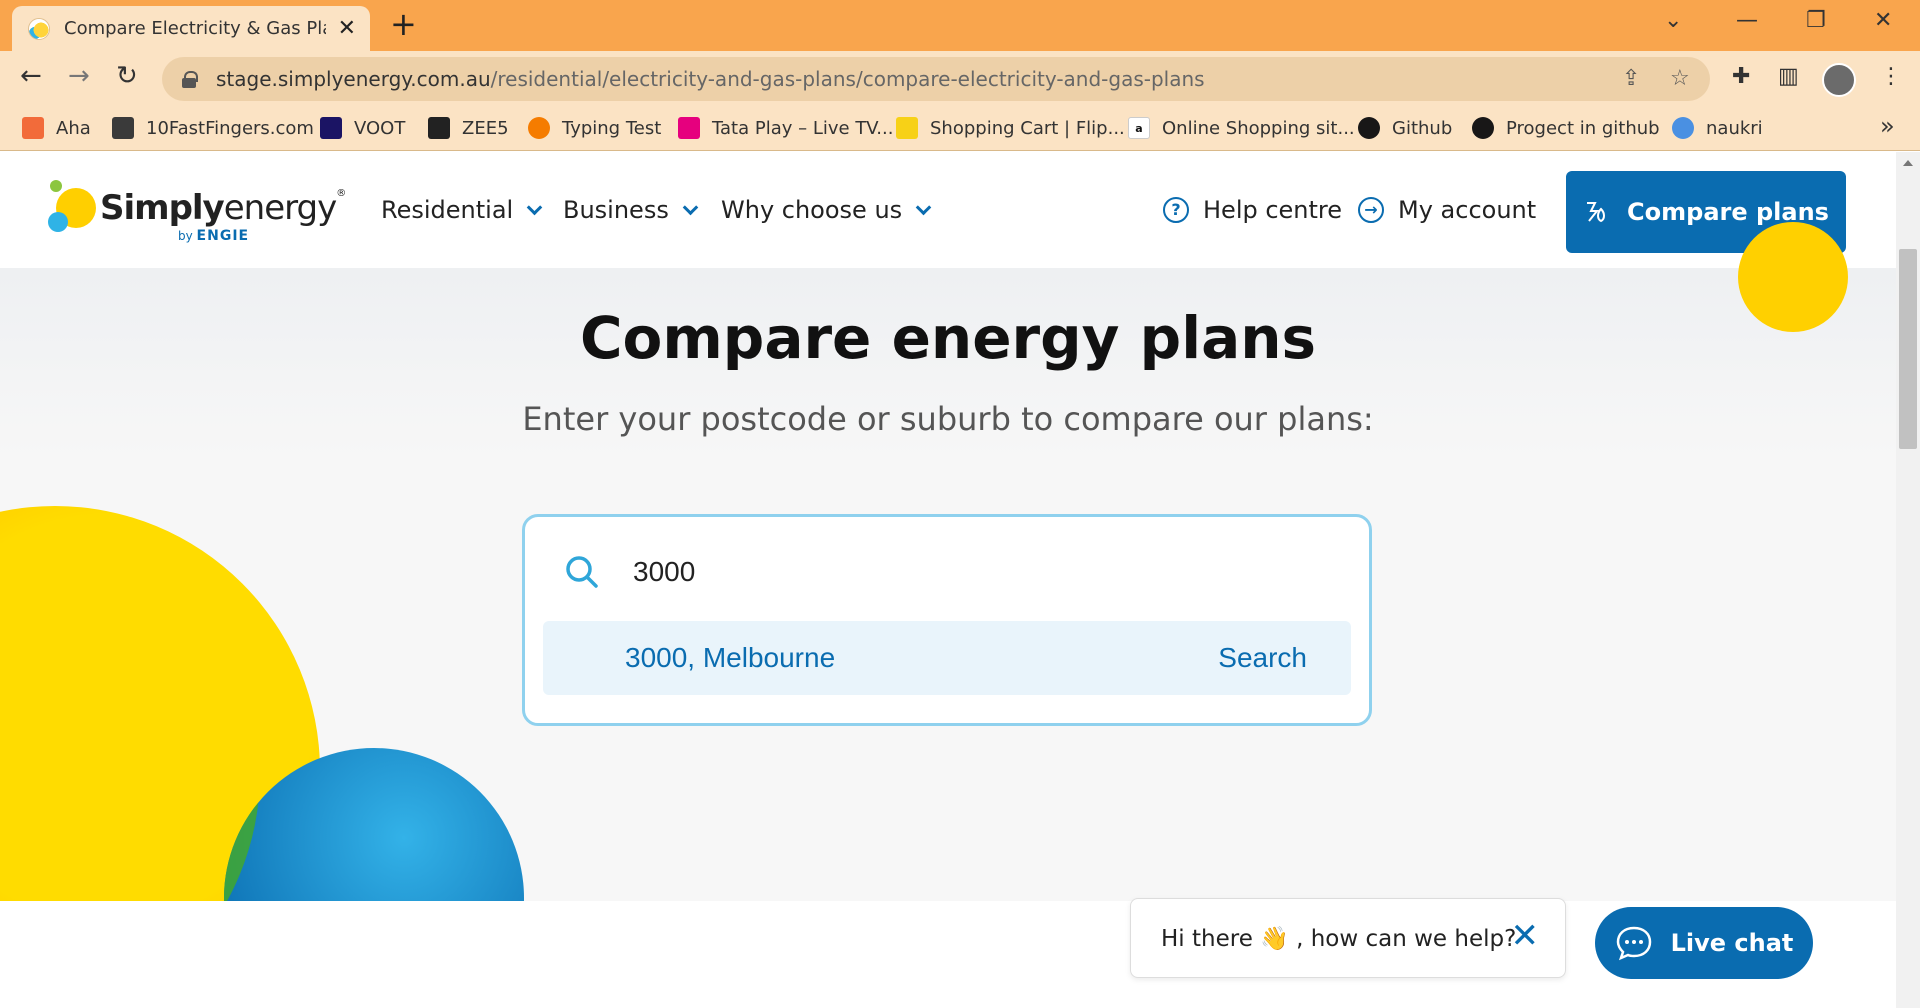 This screenshot has width=1920, height=1008. Describe the element at coordinates (730, 657) in the screenshot. I see `suggestion-text: 3000, Melbourne` at that location.